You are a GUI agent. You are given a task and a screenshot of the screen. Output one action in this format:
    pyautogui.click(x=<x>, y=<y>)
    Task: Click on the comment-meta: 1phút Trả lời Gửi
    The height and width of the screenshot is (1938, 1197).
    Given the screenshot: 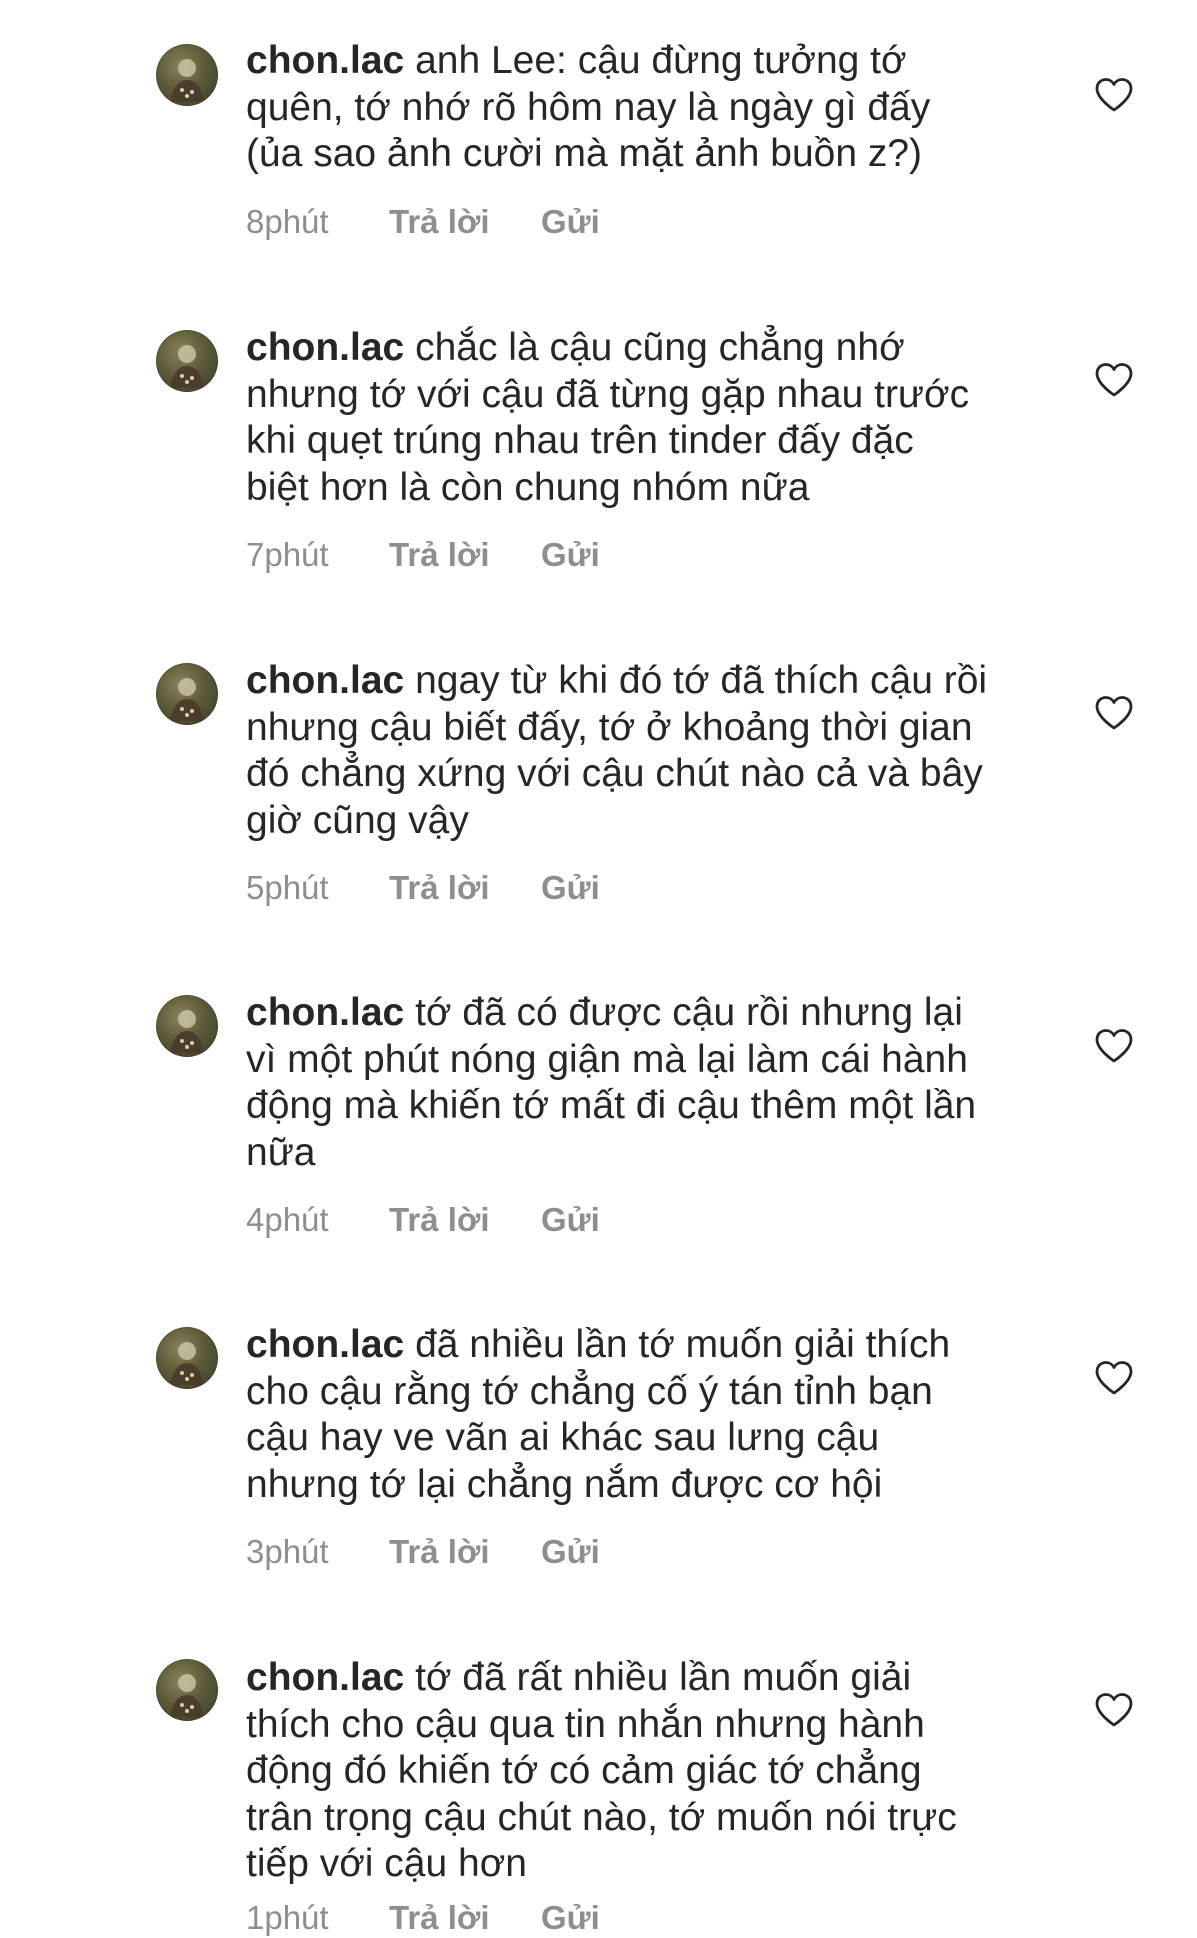 What is the action you would take?
    pyautogui.click(x=423, y=1918)
    